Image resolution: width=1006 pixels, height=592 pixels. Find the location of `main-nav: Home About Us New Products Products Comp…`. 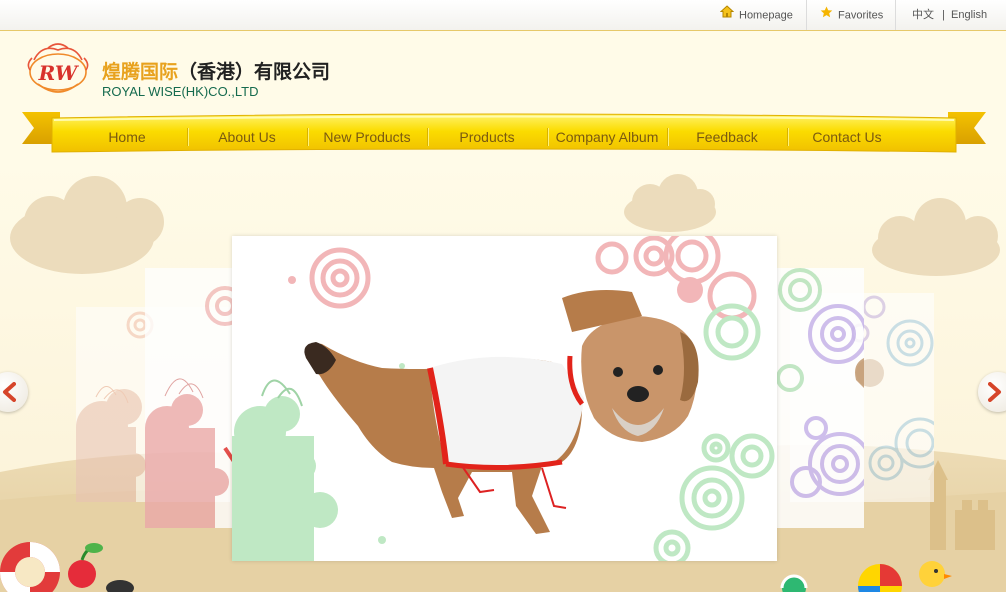

main-nav: Home About Us New Products Products Comp… is located at coordinates (487, 137).